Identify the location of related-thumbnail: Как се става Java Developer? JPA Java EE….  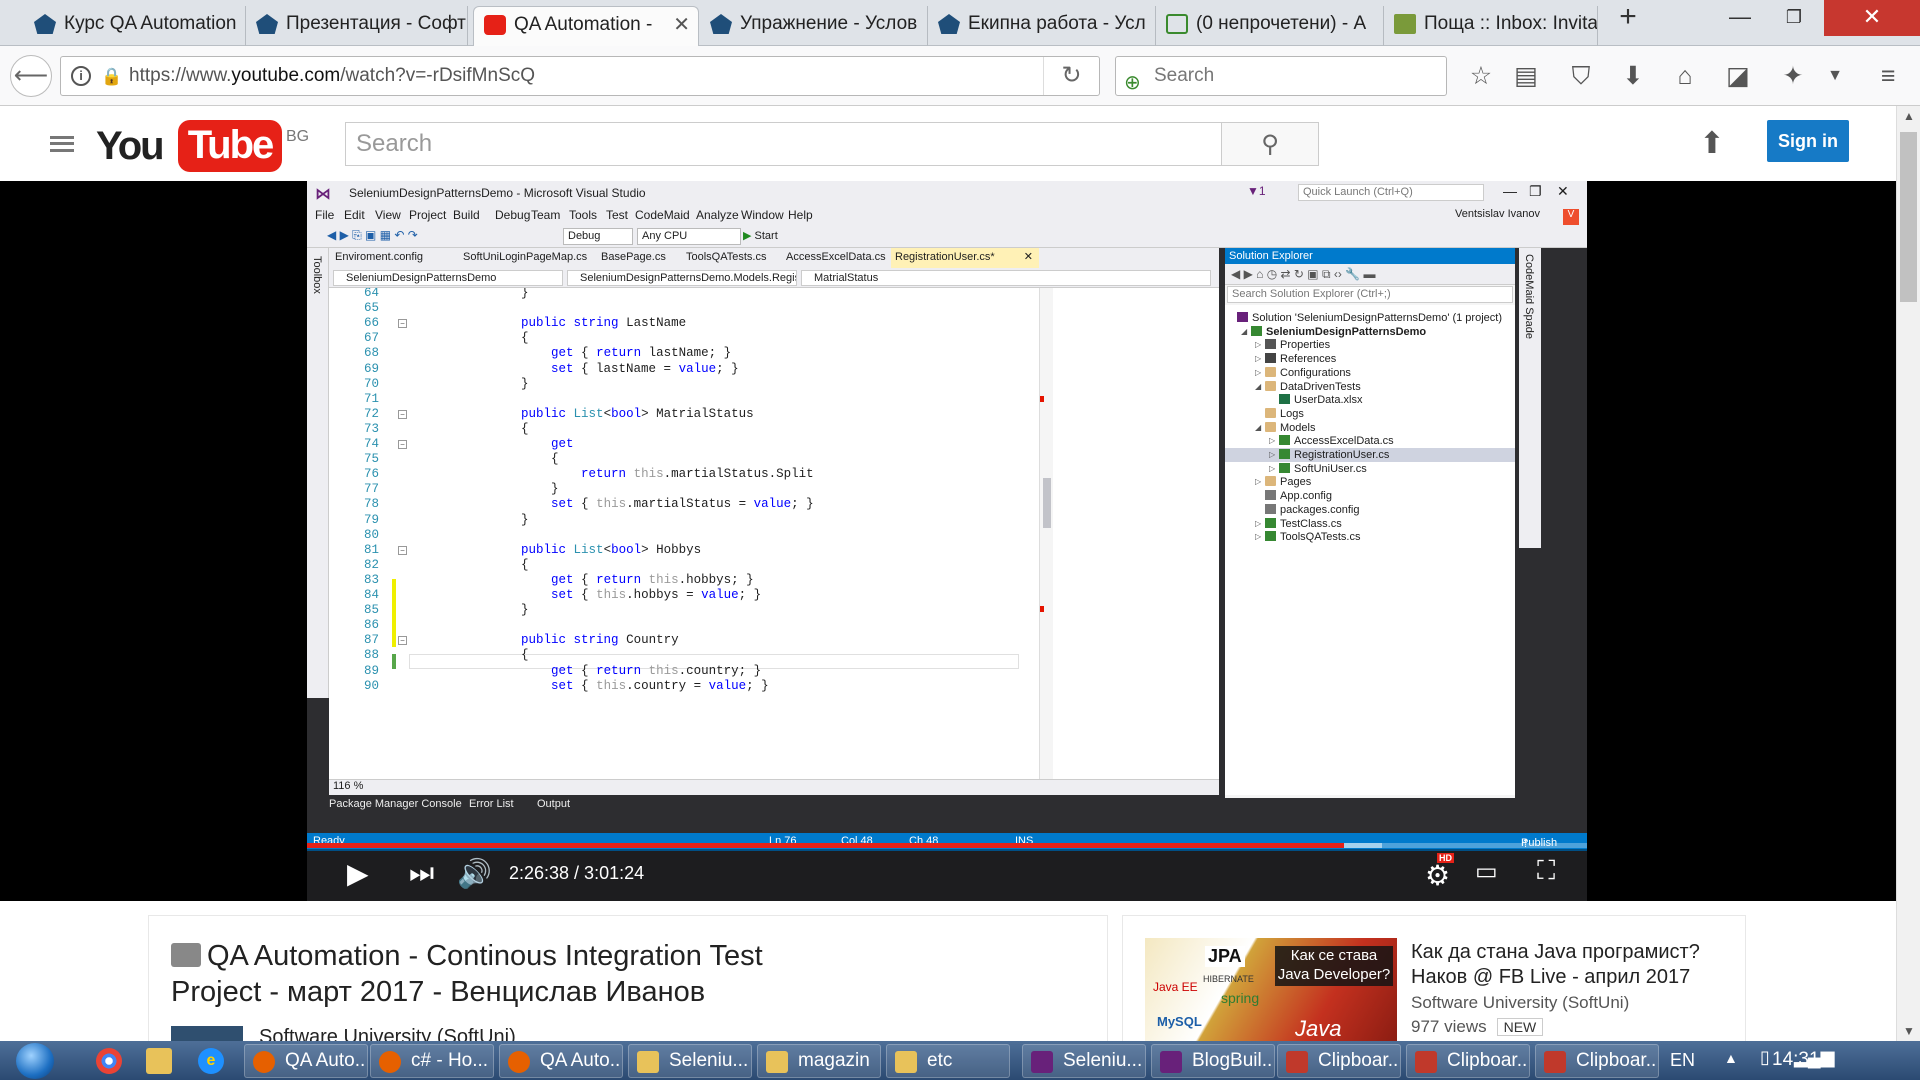
(1271, 992).